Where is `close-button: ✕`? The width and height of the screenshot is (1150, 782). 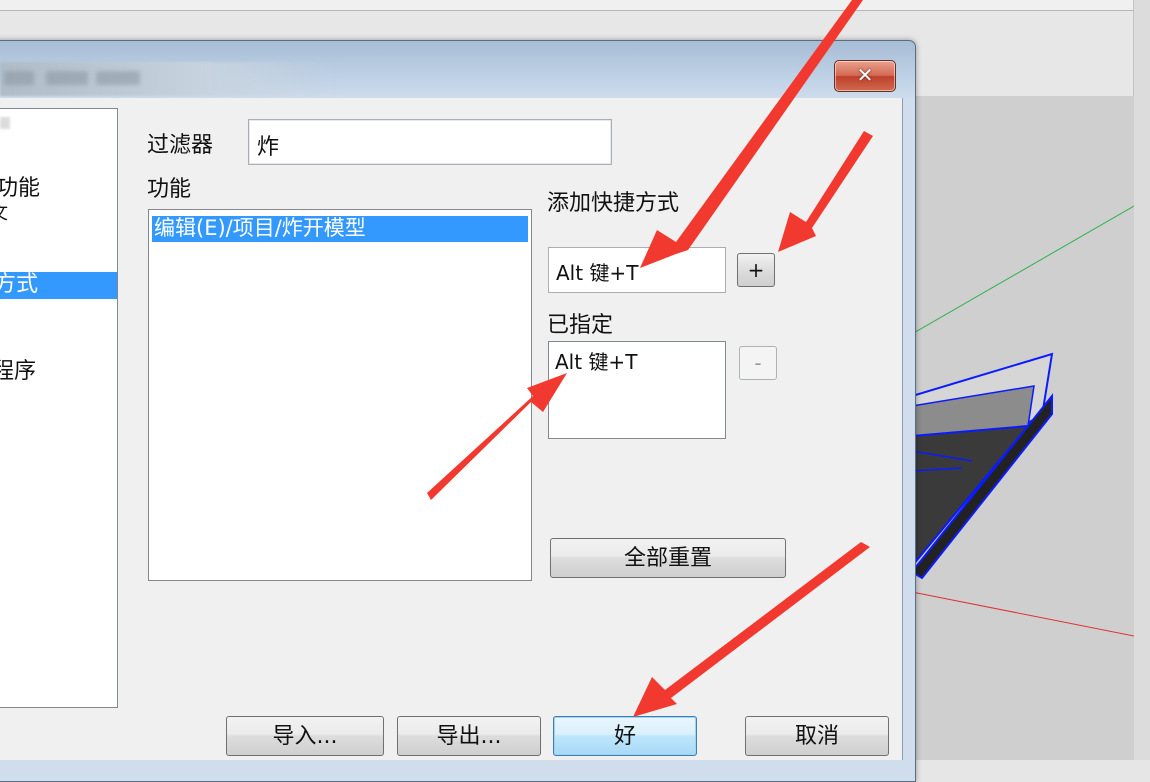
close-button: ✕ is located at coordinates (865, 76).